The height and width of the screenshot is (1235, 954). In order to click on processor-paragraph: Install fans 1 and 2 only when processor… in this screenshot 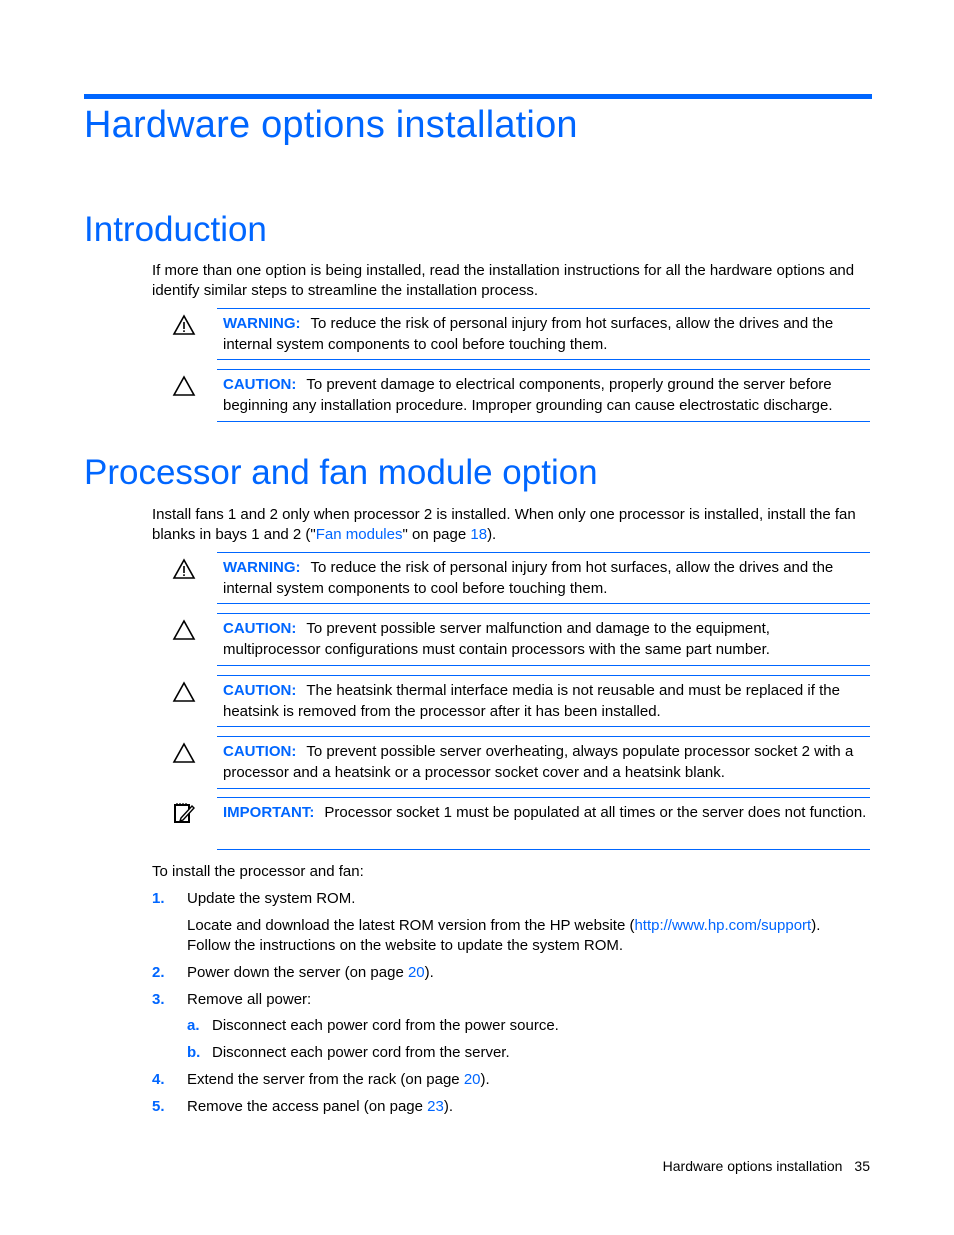, I will do `click(512, 525)`.